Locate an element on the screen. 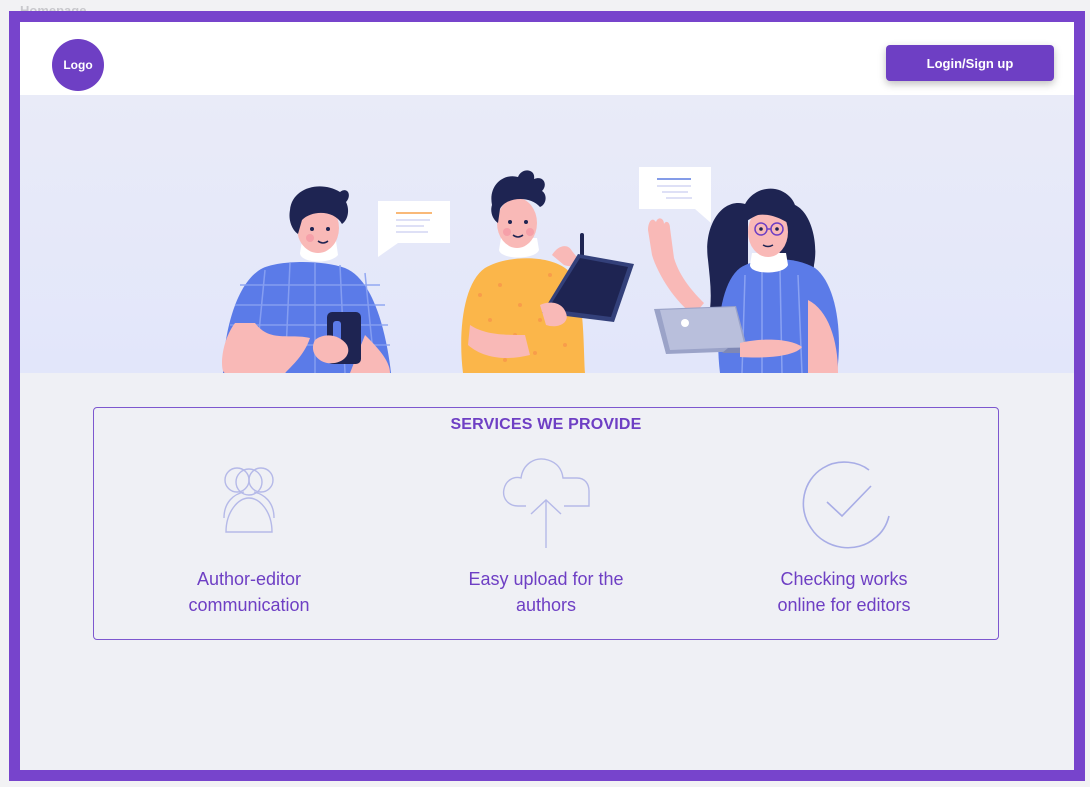 The height and width of the screenshot is (787, 1090). hero-illustration-graphic is located at coordinates (530, 270).